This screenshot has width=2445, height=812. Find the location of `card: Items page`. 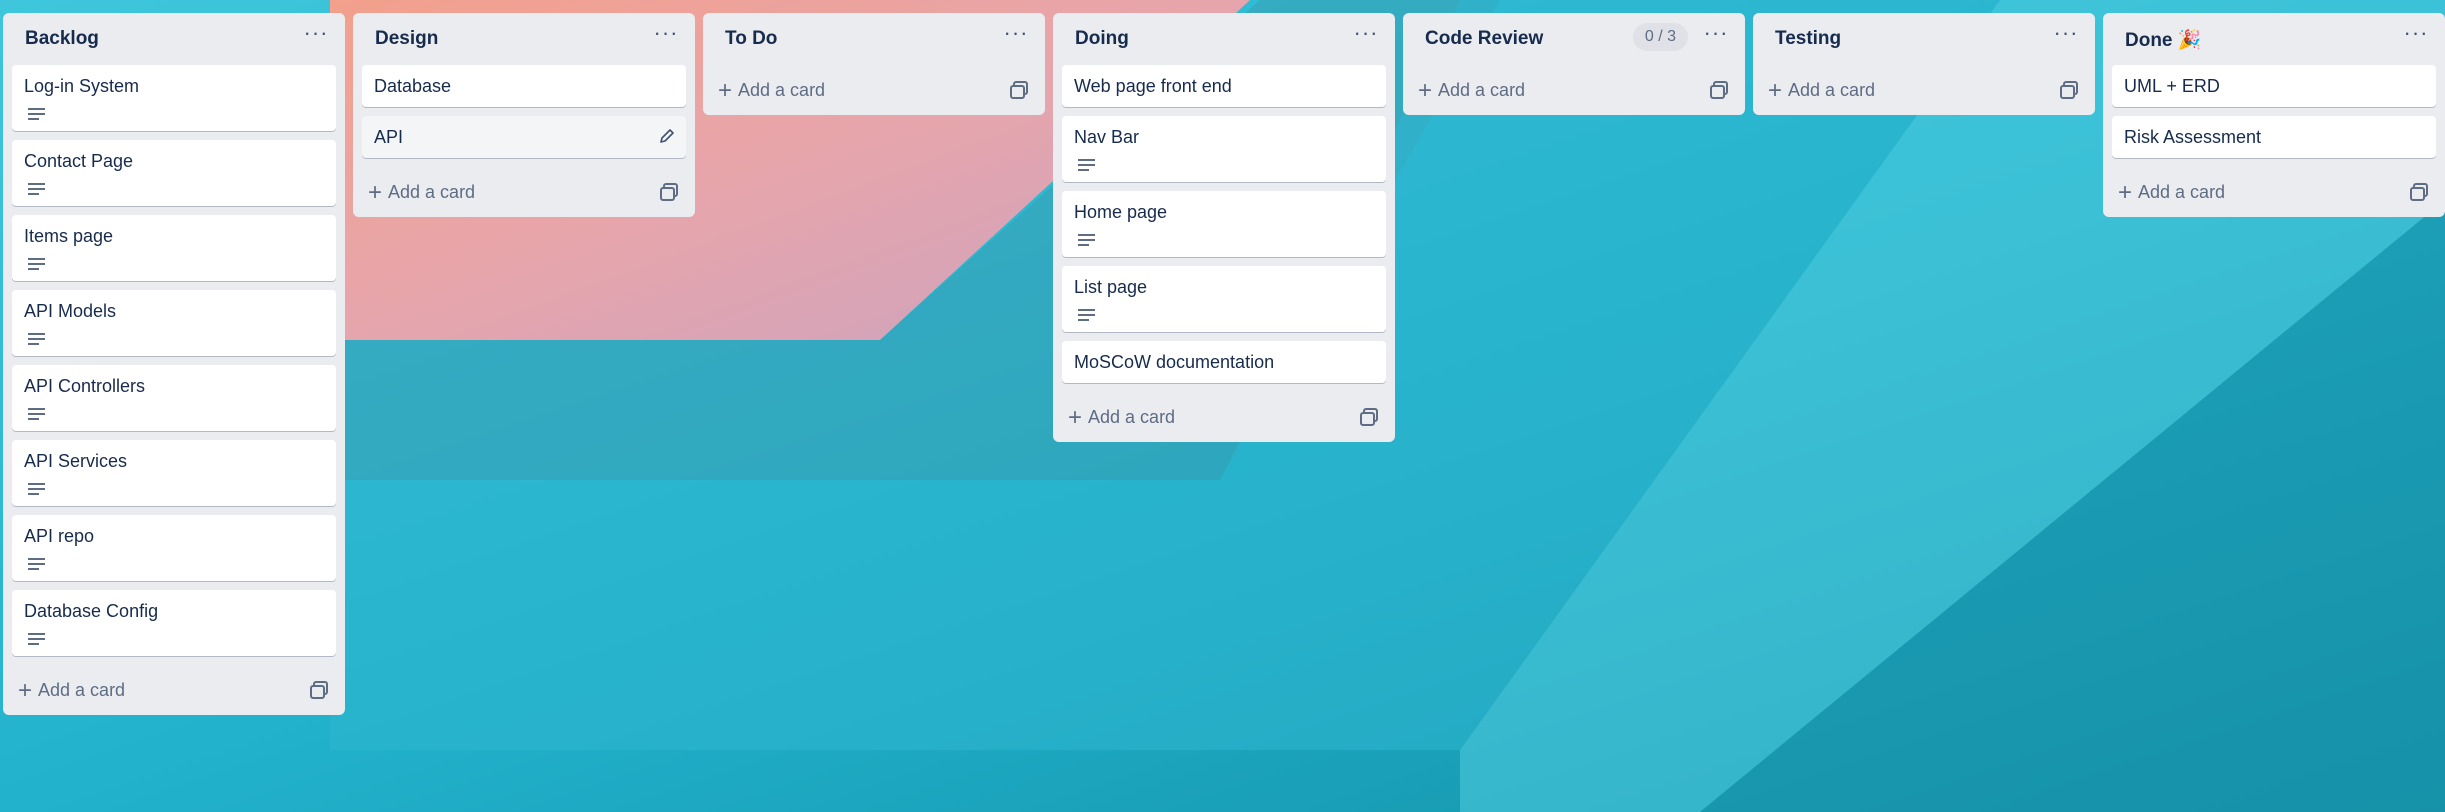

card: Items page is located at coordinates (174, 248).